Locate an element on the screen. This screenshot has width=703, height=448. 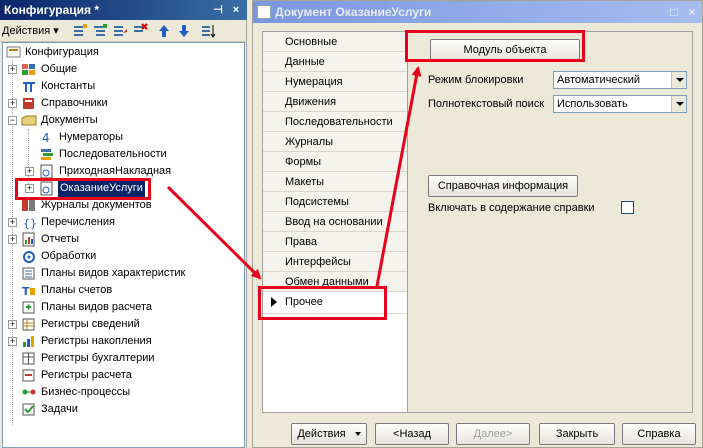
config-toolbar: Действия ▾ is located at coordinates (123, 31).